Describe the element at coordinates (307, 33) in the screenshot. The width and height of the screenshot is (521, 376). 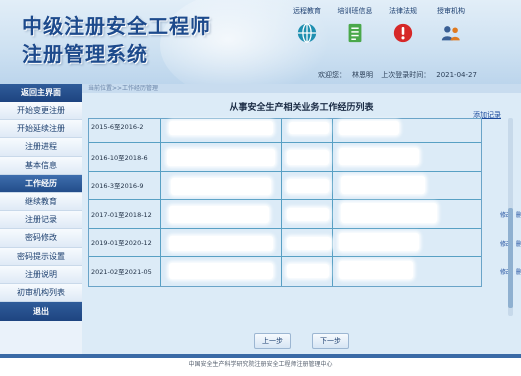
I see `globe-icon` at that location.